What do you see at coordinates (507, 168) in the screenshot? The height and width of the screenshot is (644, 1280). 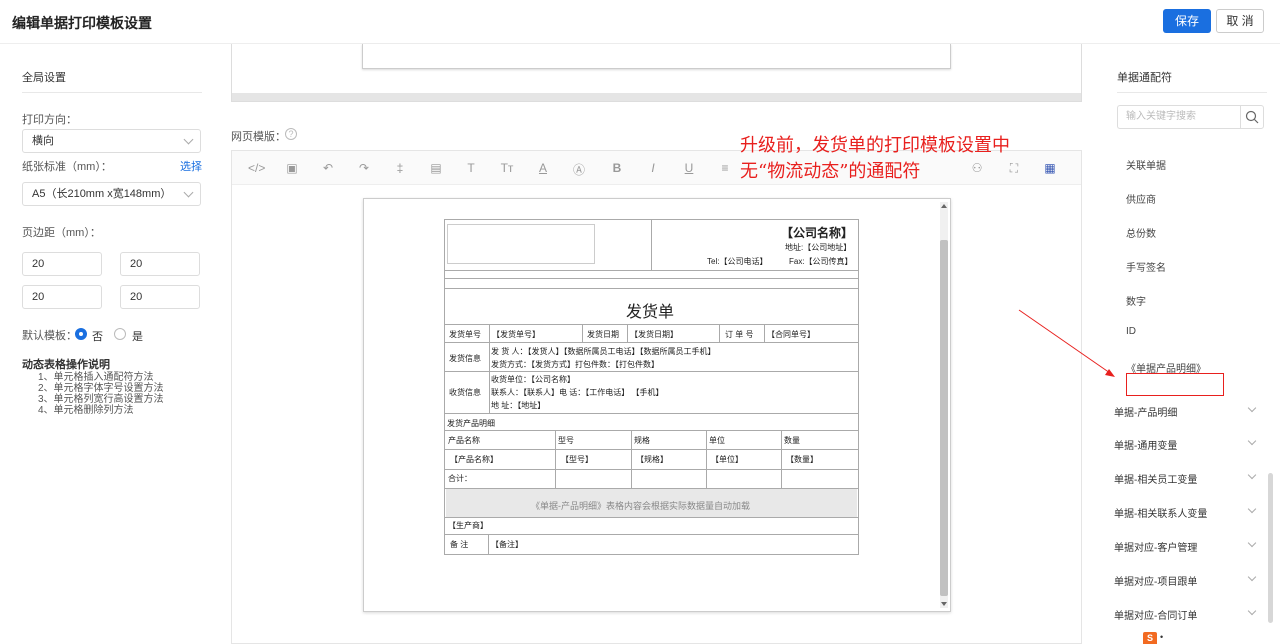 I see `font-size-icon: Tт` at bounding box center [507, 168].